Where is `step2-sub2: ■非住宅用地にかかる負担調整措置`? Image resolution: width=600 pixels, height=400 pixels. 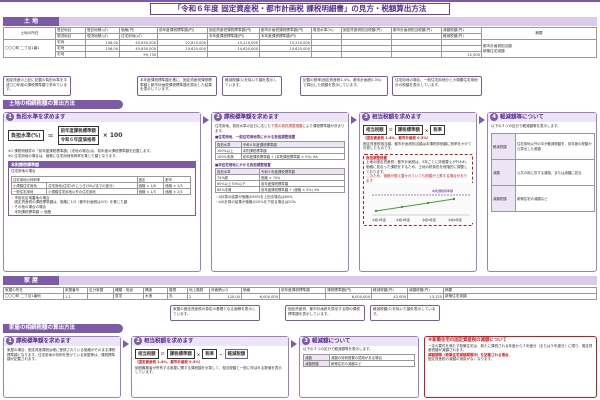 step2-sub2: ■非住宅用地にかかる負担調整措置 is located at coordinates (243, 164).